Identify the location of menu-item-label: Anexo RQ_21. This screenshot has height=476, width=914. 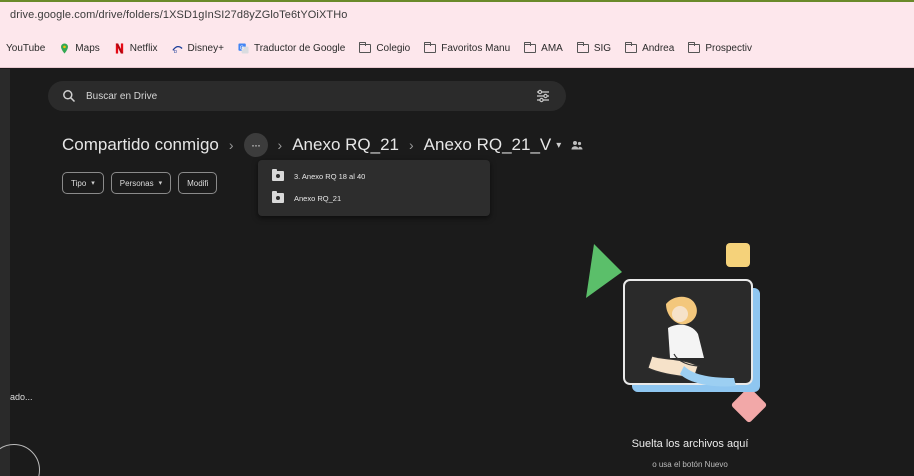
(318, 198).